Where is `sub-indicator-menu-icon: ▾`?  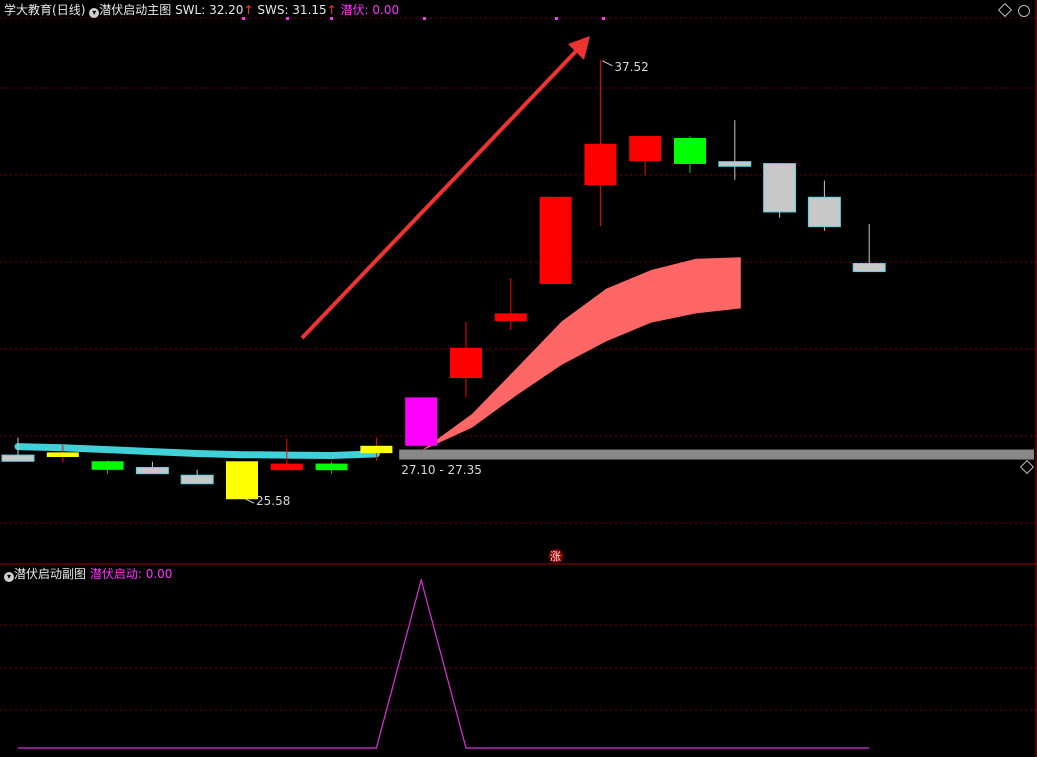
sub-indicator-menu-icon: ▾ is located at coordinates (9, 577).